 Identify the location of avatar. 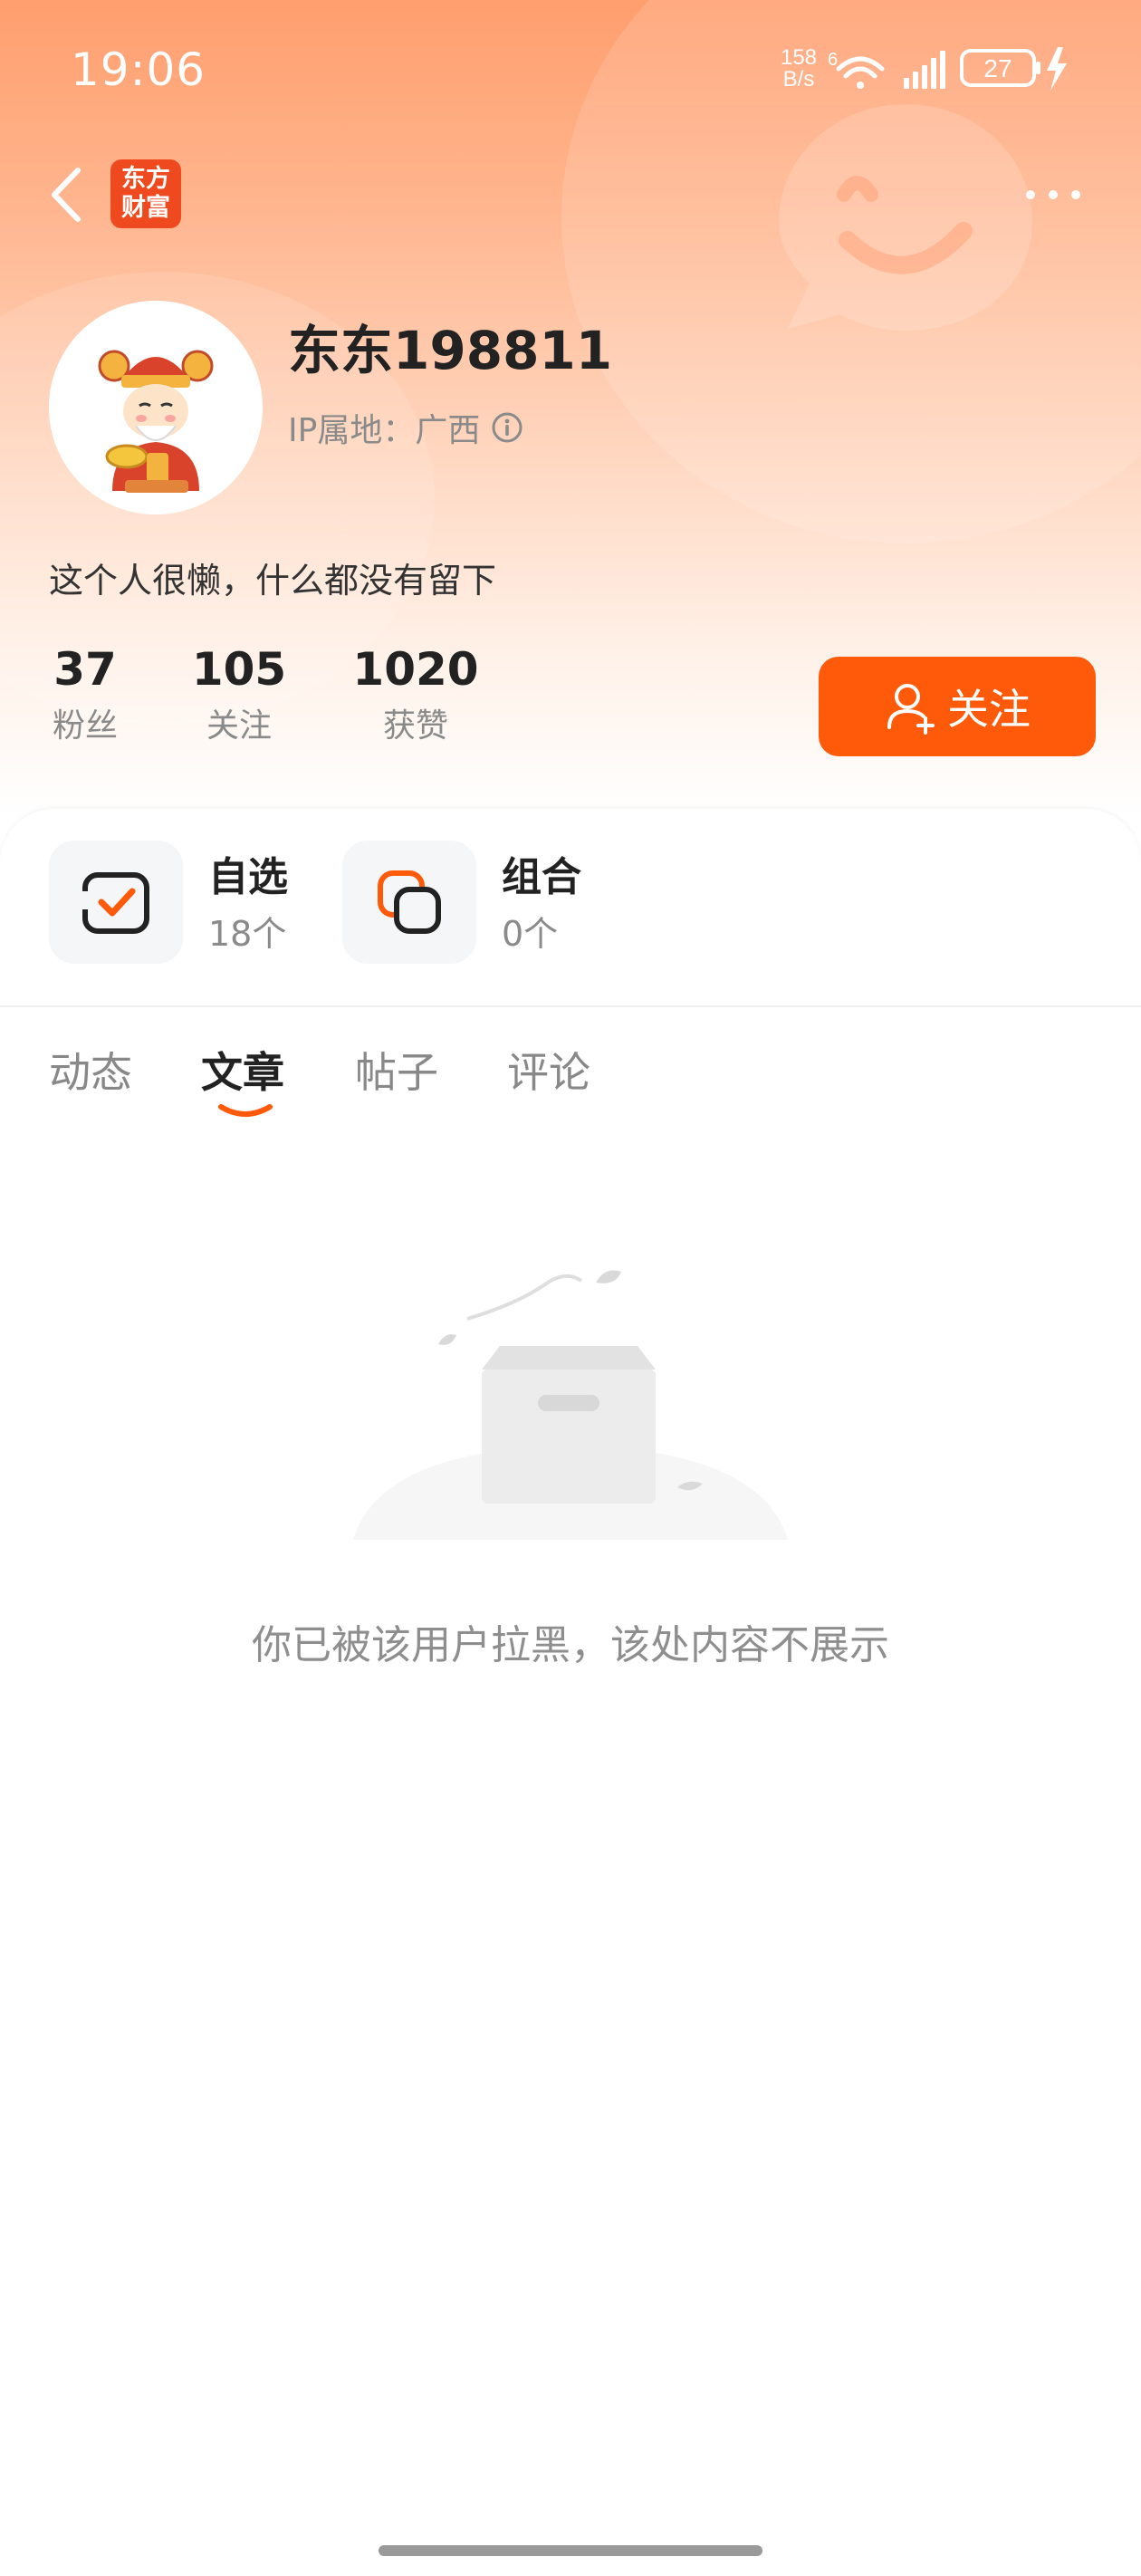
(156, 407).